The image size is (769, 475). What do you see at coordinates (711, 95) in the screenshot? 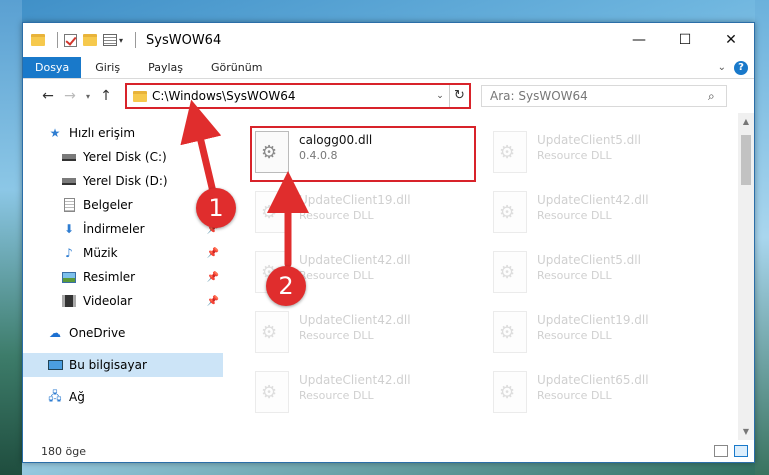
I see `search-icon: ⌕` at bounding box center [711, 95].